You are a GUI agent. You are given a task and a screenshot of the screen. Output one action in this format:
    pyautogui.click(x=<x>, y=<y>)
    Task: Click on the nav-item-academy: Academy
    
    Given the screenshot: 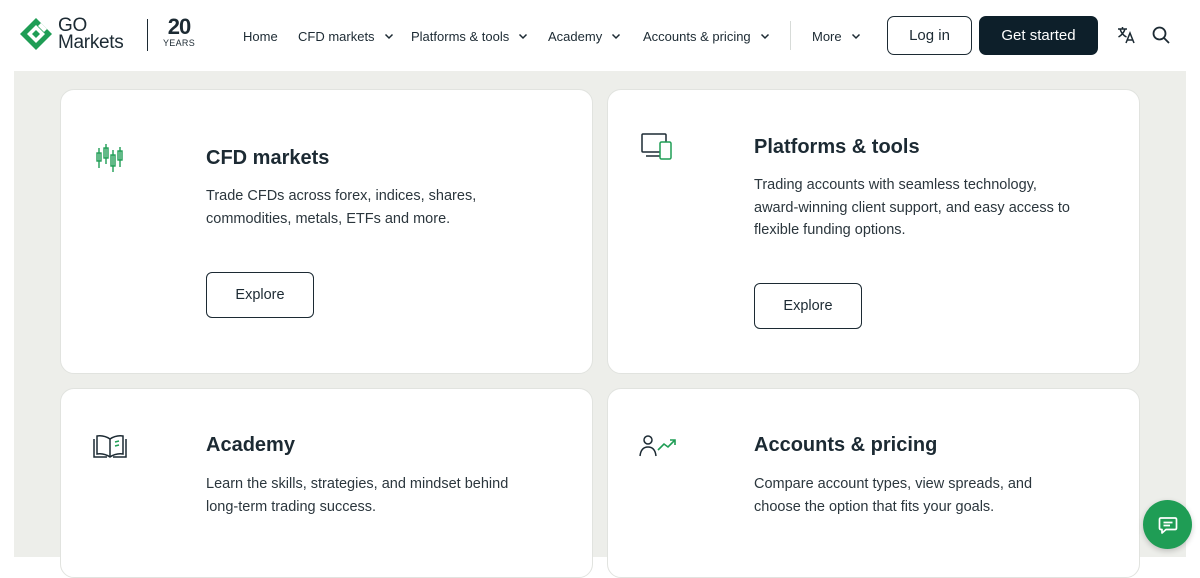 What is the action you would take?
    pyautogui.click(x=584, y=36)
    